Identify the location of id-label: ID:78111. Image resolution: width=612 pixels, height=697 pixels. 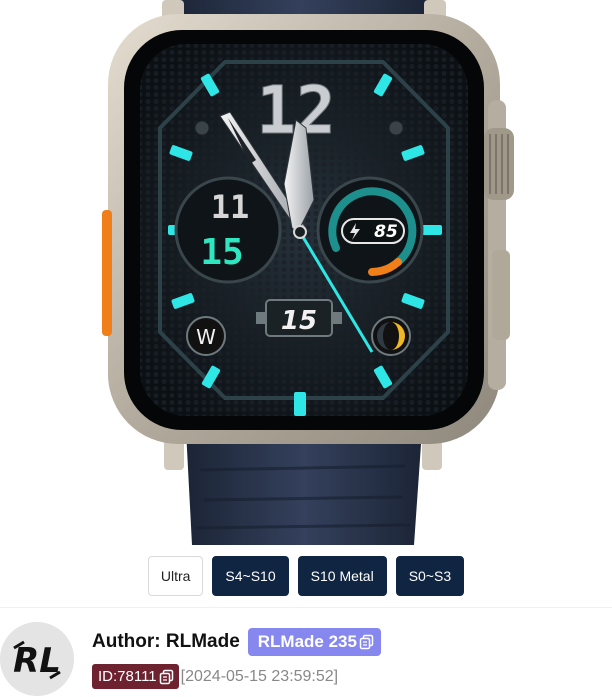
(127, 676).